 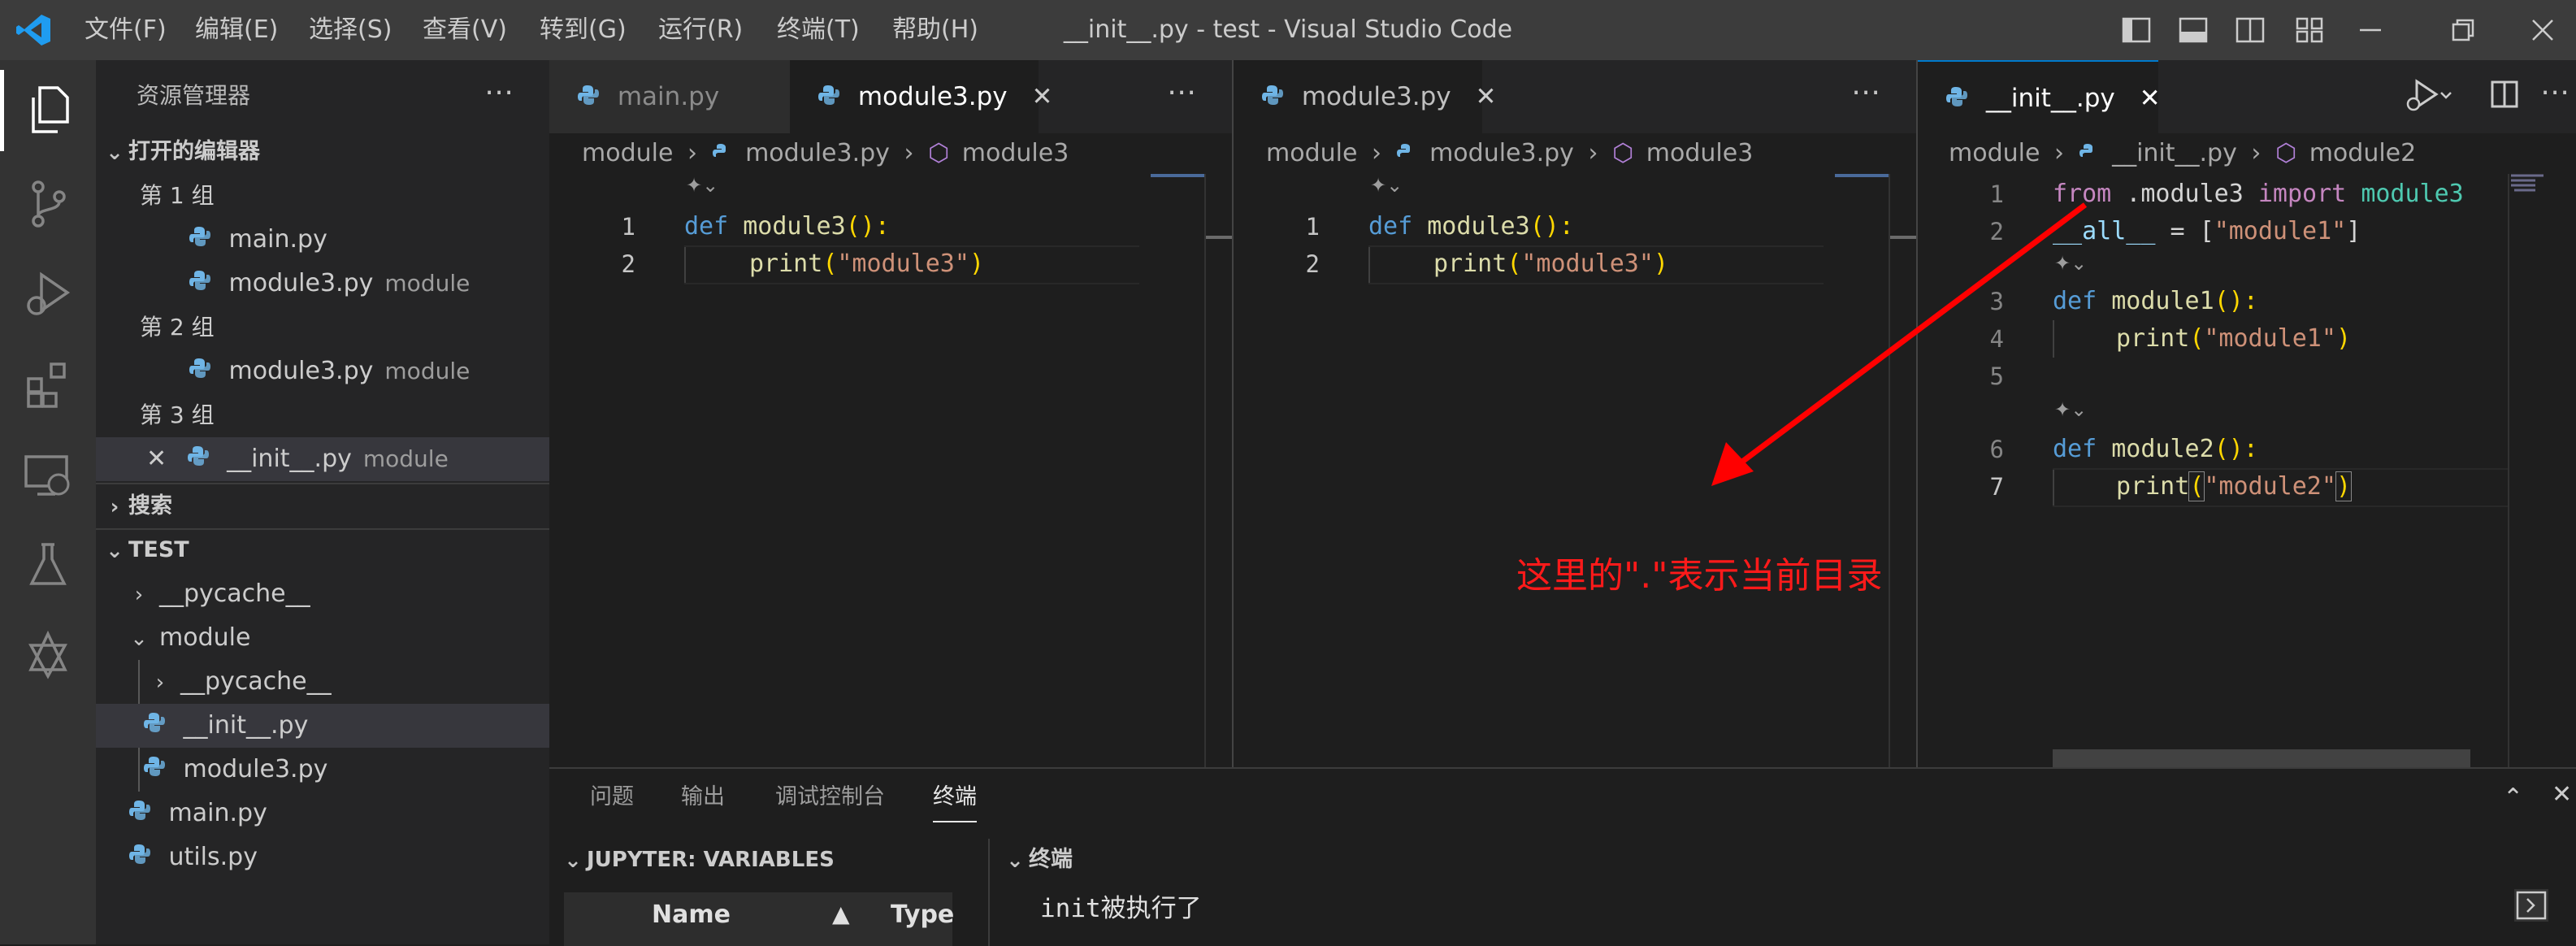 What do you see at coordinates (322, 550) in the screenshot?
I see `project-section: ⌄ TEST` at bounding box center [322, 550].